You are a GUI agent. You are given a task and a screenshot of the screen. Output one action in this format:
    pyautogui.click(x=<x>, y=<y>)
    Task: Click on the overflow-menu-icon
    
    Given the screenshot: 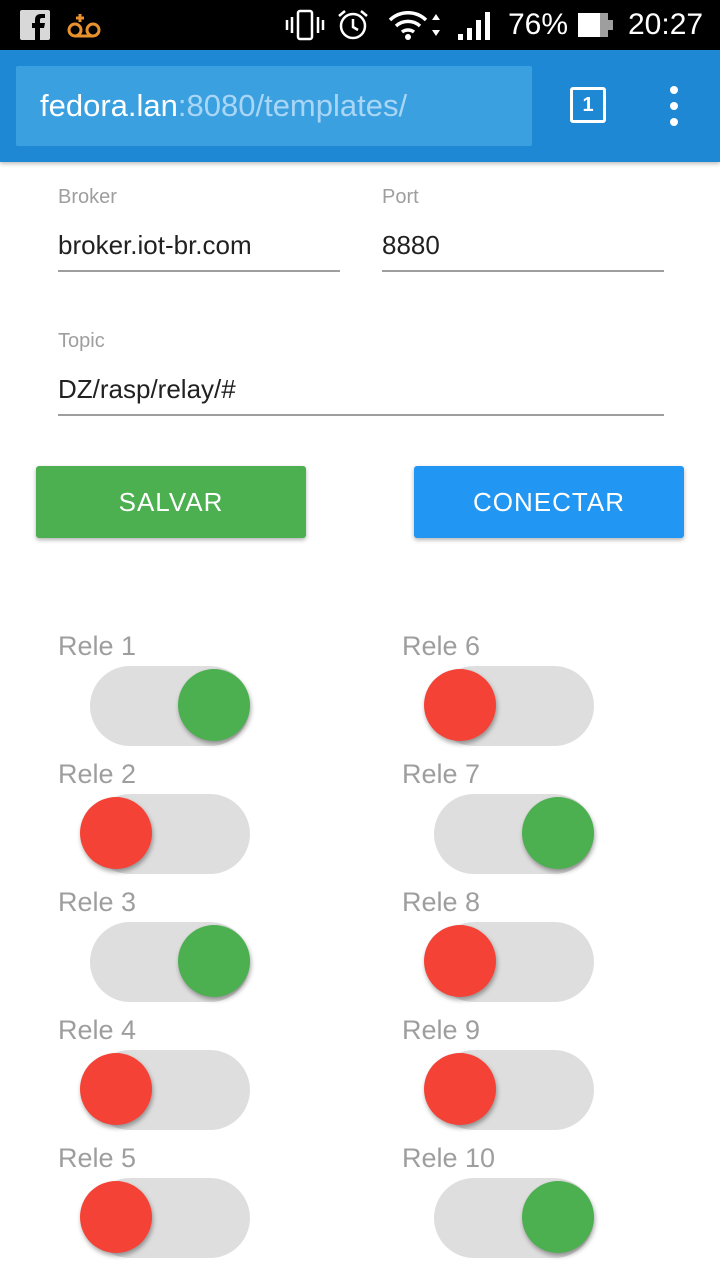 What is the action you would take?
    pyautogui.click(x=674, y=106)
    